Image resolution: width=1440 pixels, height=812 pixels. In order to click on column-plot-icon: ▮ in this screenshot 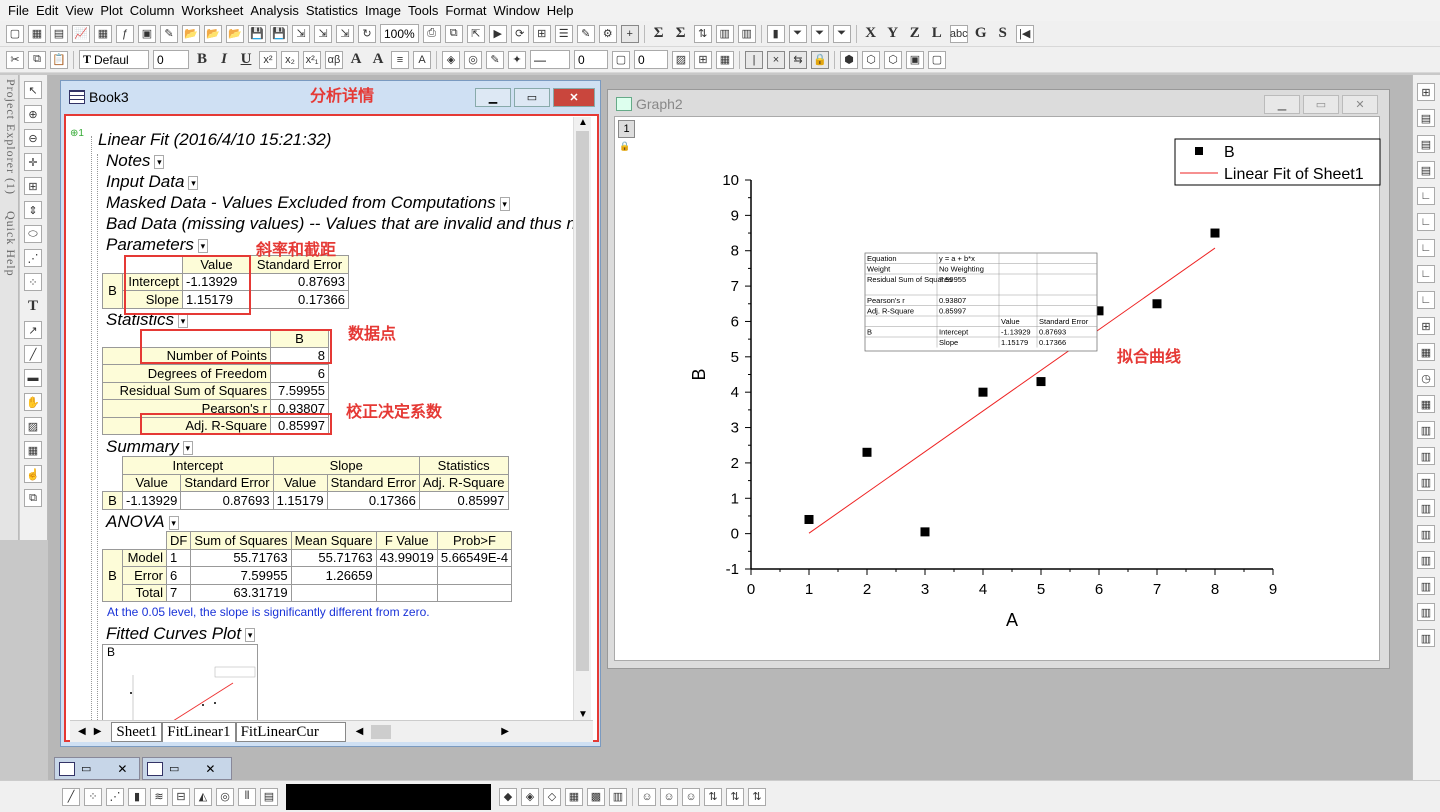, I will do `click(137, 796)`.